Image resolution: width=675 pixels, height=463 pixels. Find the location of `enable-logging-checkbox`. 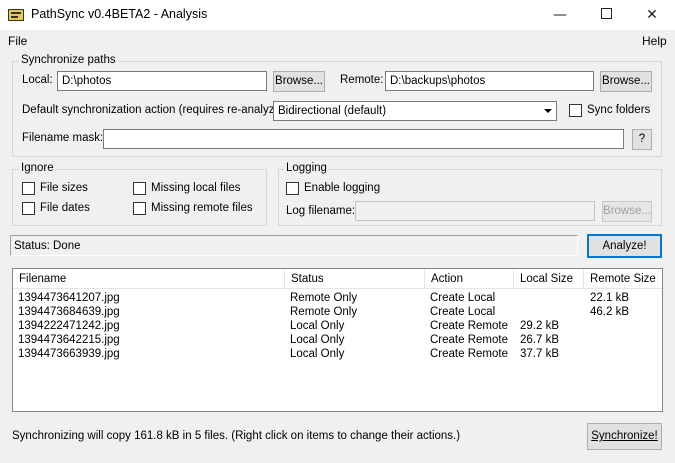

enable-logging-checkbox is located at coordinates (292, 188).